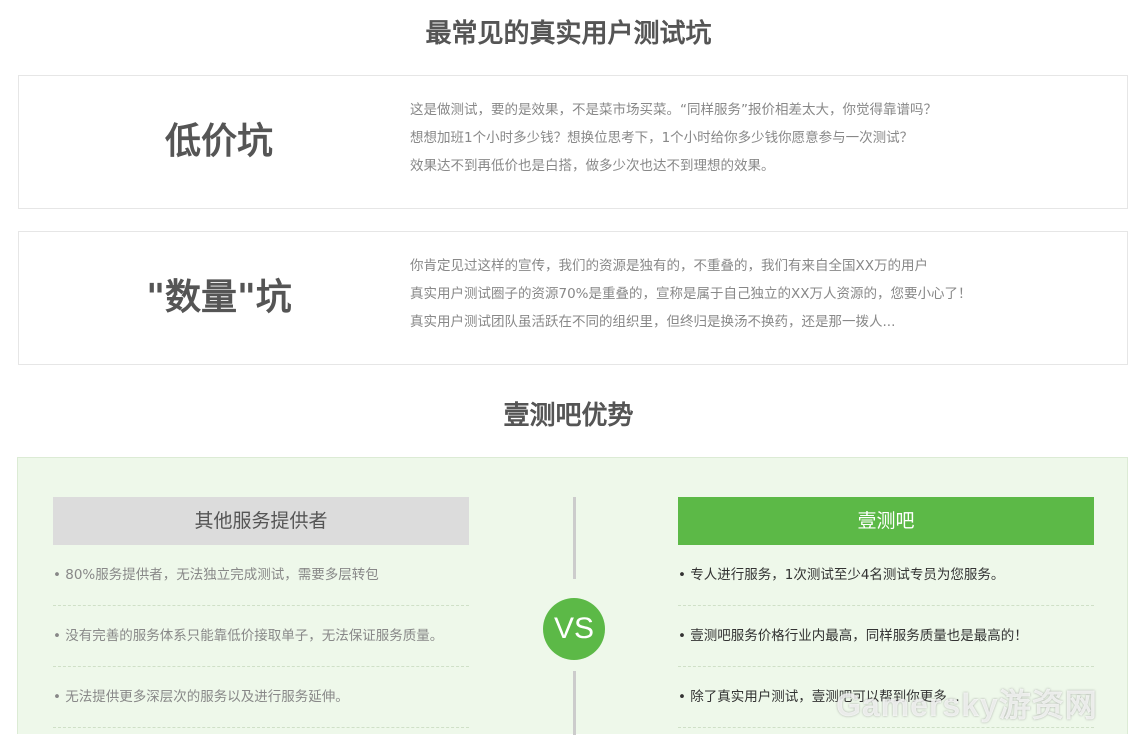  I want to click on watermark-logo: Gamersky游资网, so click(967, 705).